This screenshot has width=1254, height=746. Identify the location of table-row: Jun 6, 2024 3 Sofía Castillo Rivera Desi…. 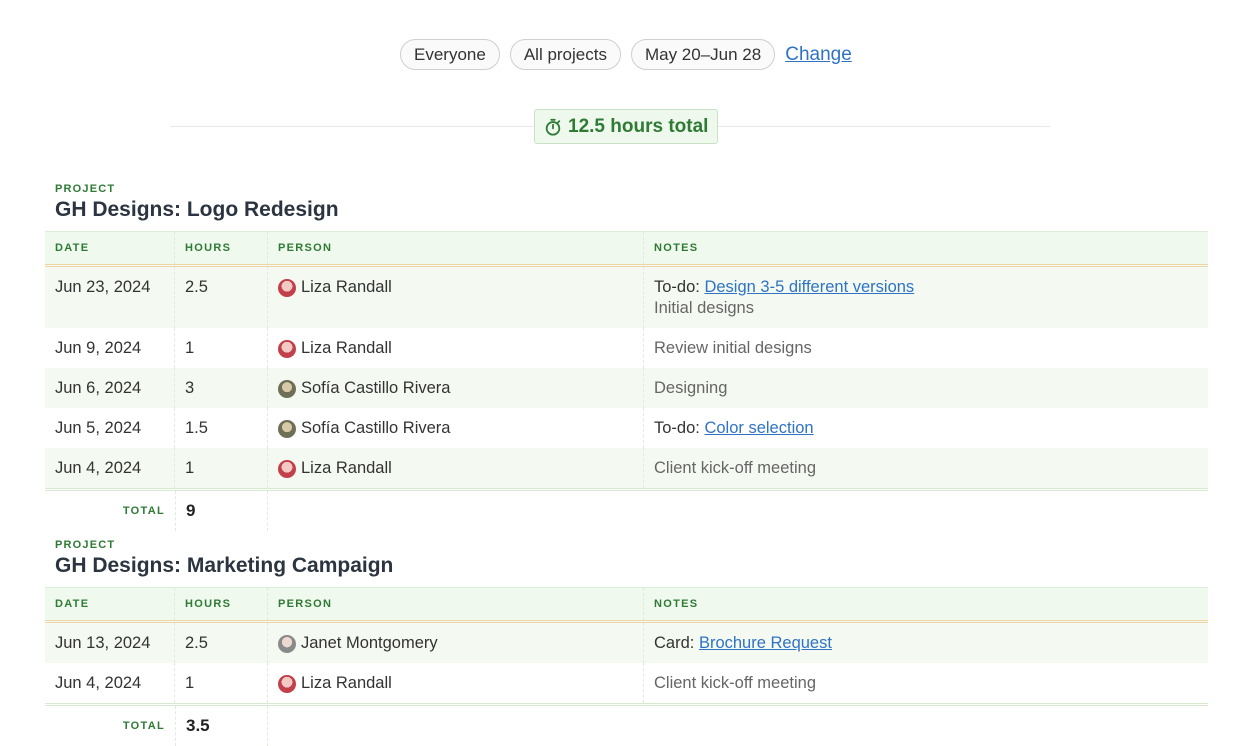
(626, 388).